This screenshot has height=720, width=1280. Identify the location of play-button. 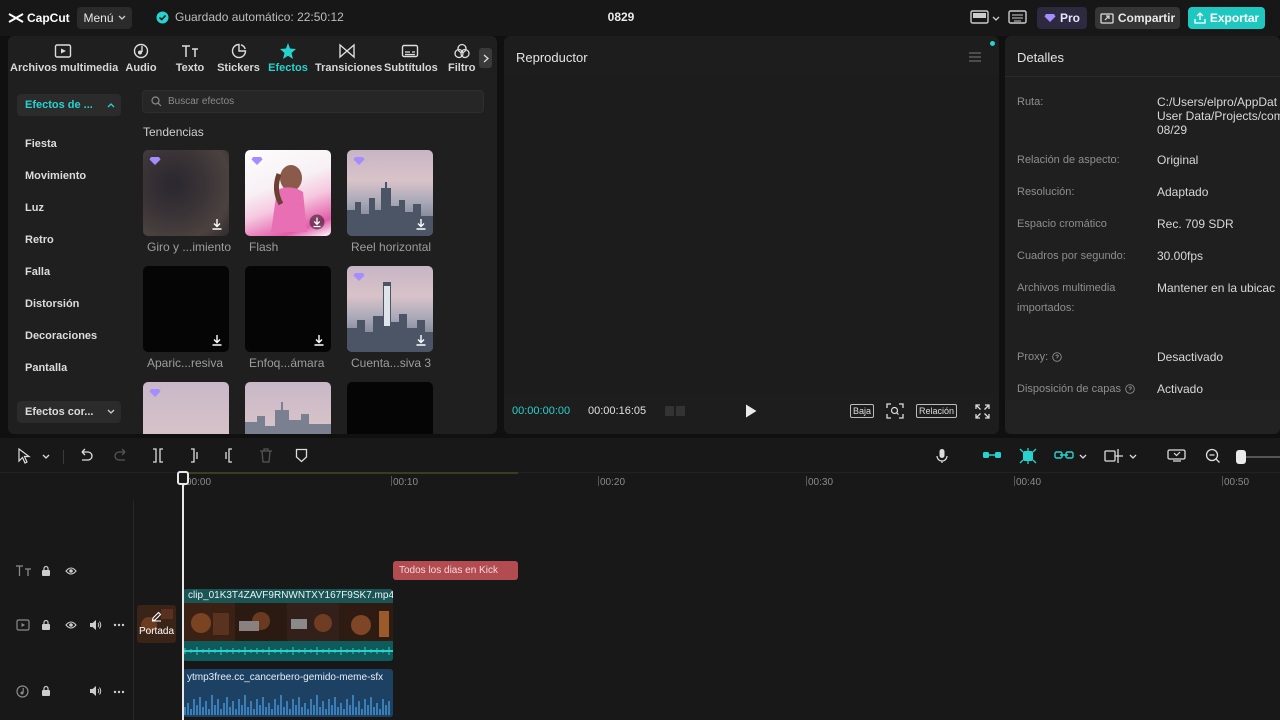
(751, 411).